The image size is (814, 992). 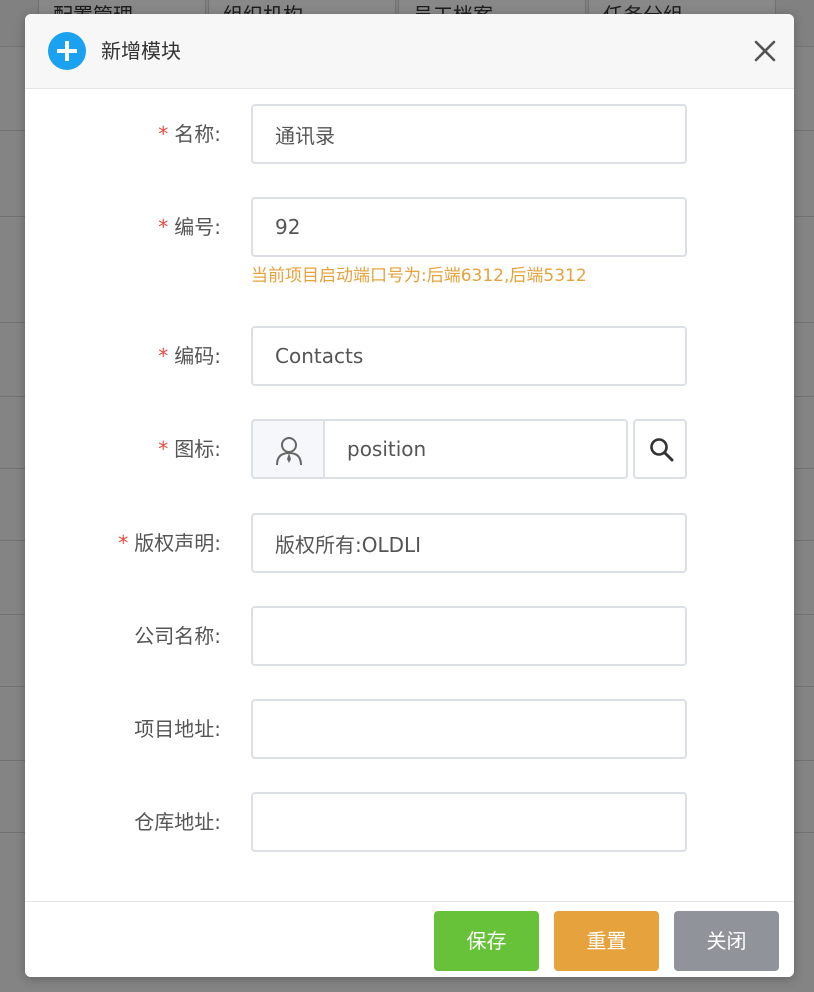 I want to click on form-row-icon: * 图标:, so click(x=409, y=449).